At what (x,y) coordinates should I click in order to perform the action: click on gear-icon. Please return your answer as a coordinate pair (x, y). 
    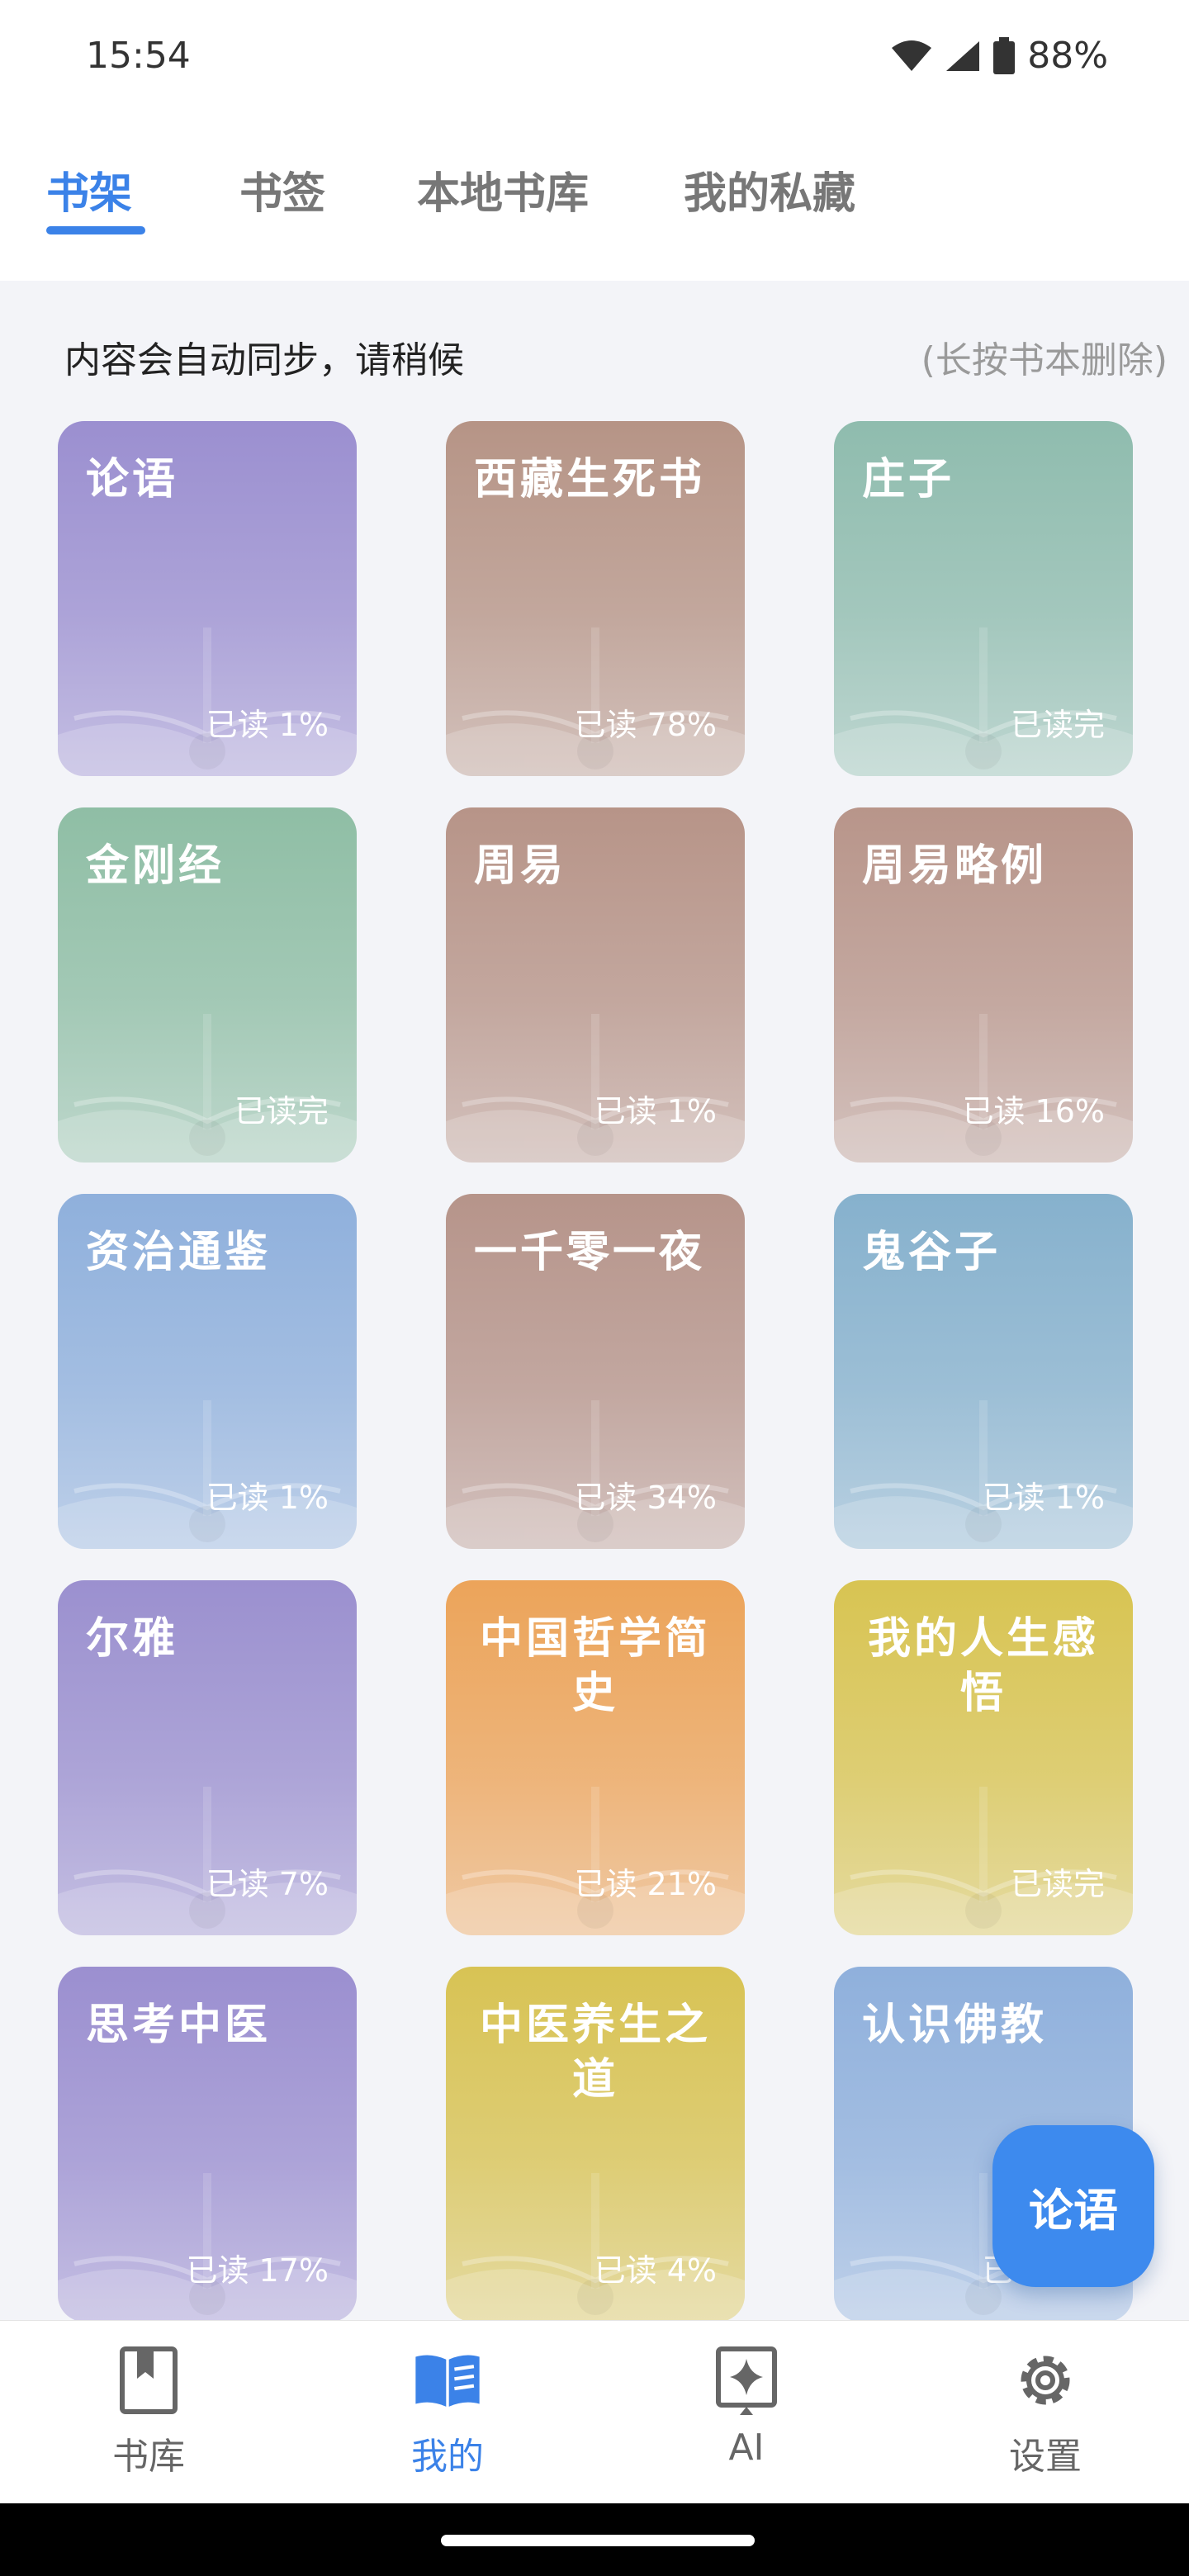
    Looking at the image, I should click on (1045, 2380).